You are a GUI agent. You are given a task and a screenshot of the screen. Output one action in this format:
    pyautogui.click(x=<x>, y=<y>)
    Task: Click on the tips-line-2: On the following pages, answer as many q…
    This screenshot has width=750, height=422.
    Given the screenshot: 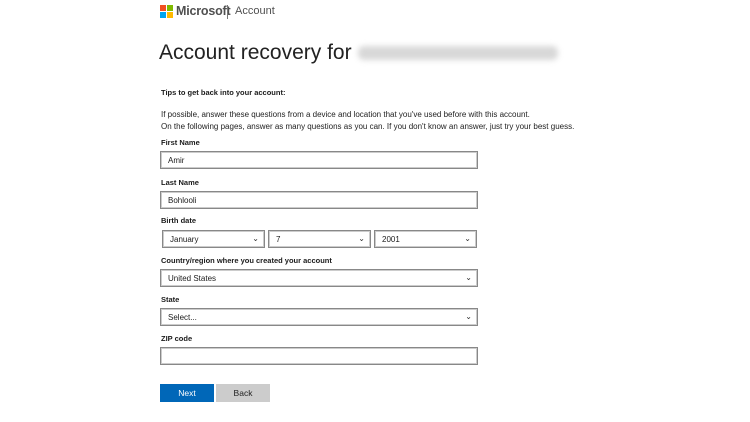 What is the action you would take?
    pyautogui.click(x=368, y=126)
    